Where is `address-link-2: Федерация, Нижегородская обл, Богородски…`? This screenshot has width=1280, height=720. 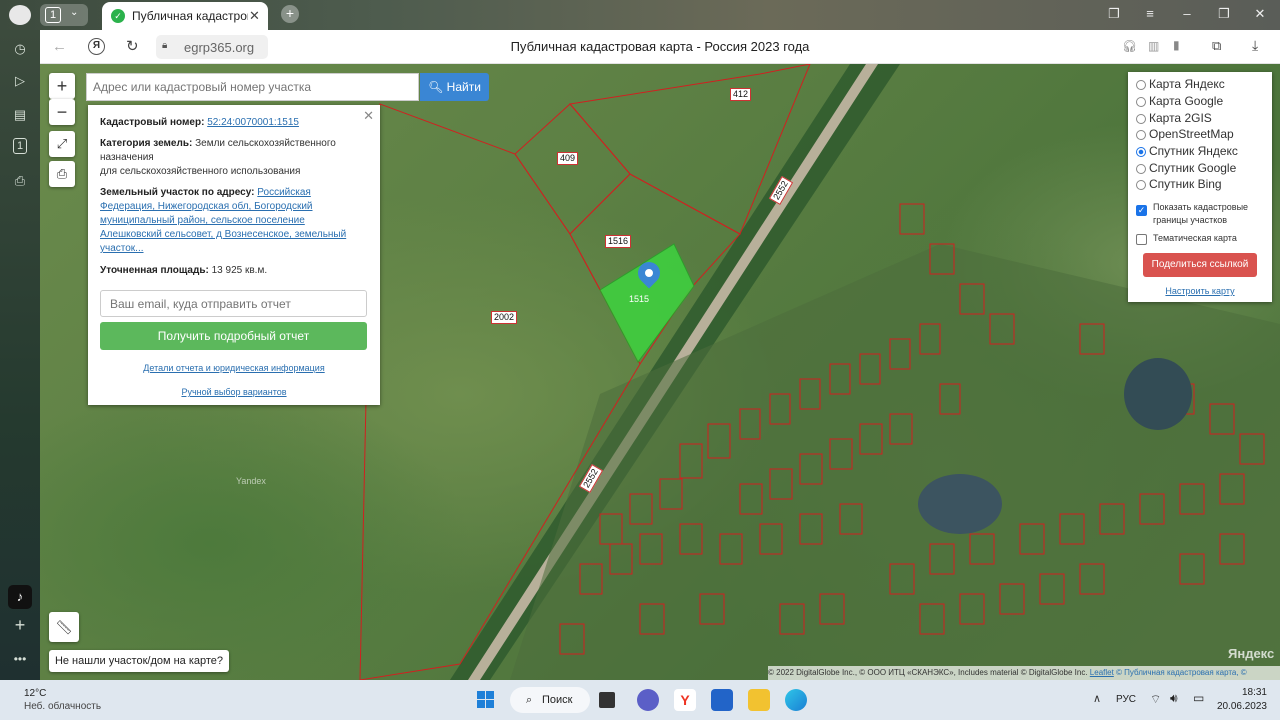
address-link-2: Федерация, Нижегородская обл, Богородски… is located at coordinates (206, 206).